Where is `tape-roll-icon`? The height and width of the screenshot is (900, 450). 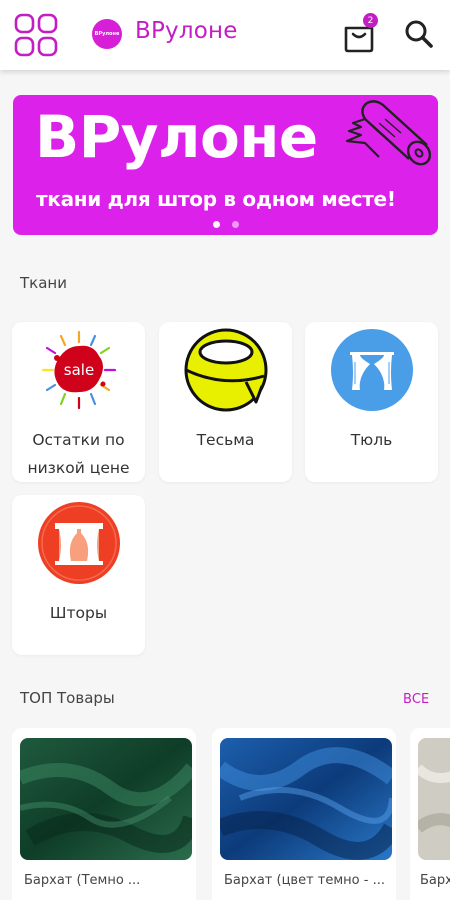 tape-roll-icon is located at coordinates (226, 370).